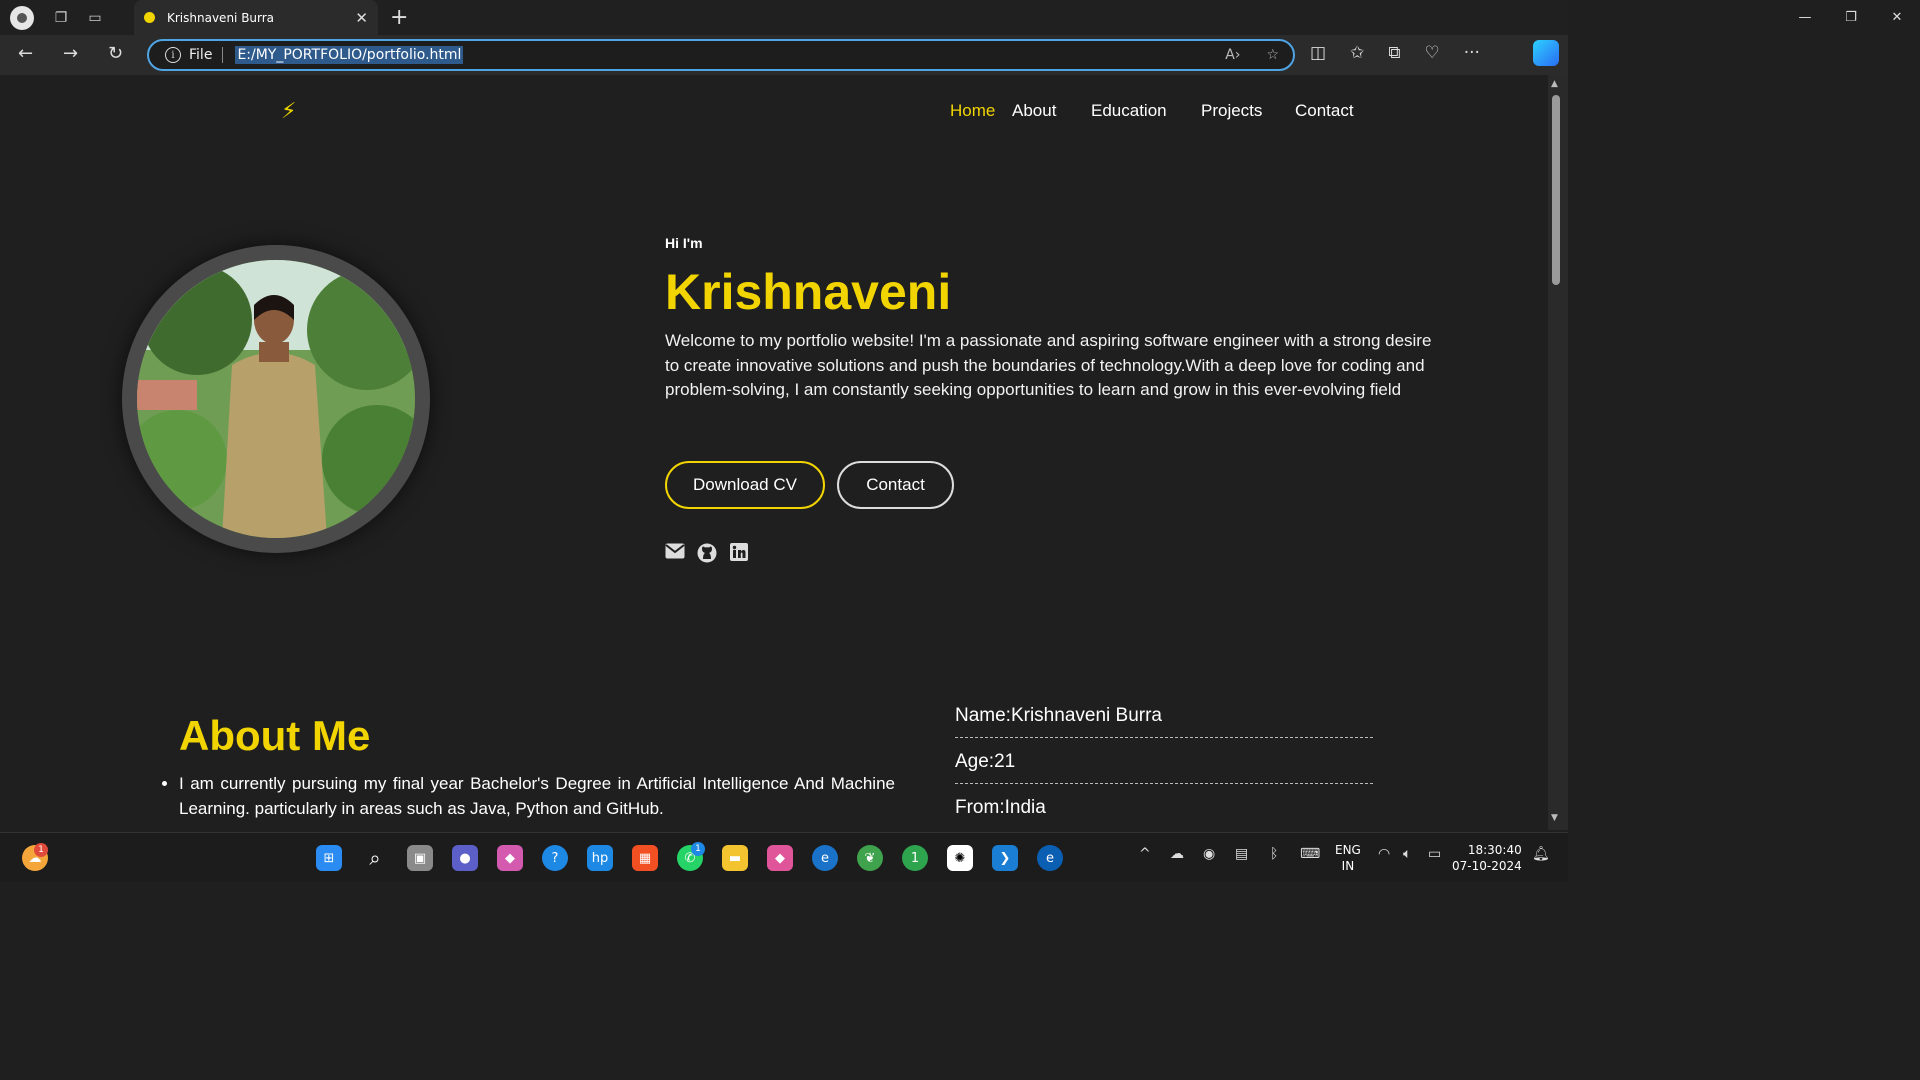 This screenshot has height=1080, width=1920. What do you see at coordinates (201, 55) in the screenshot?
I see `scheme-label: File` at bounding box center [201, 55].